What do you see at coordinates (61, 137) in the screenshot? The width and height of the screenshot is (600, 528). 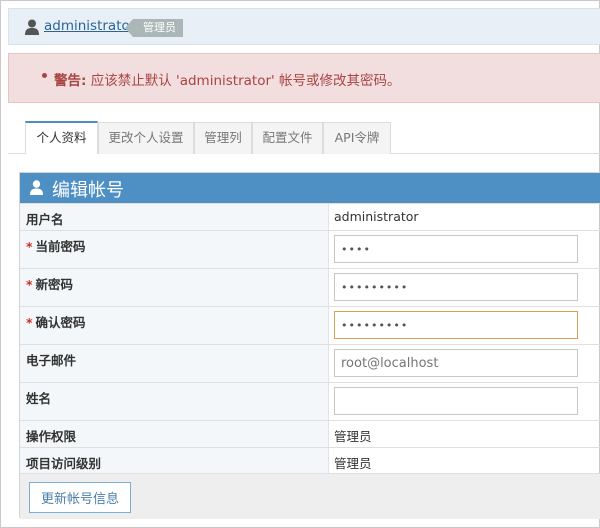 I see `tab-profile: 个人资料` at bounding box center [61, 137].